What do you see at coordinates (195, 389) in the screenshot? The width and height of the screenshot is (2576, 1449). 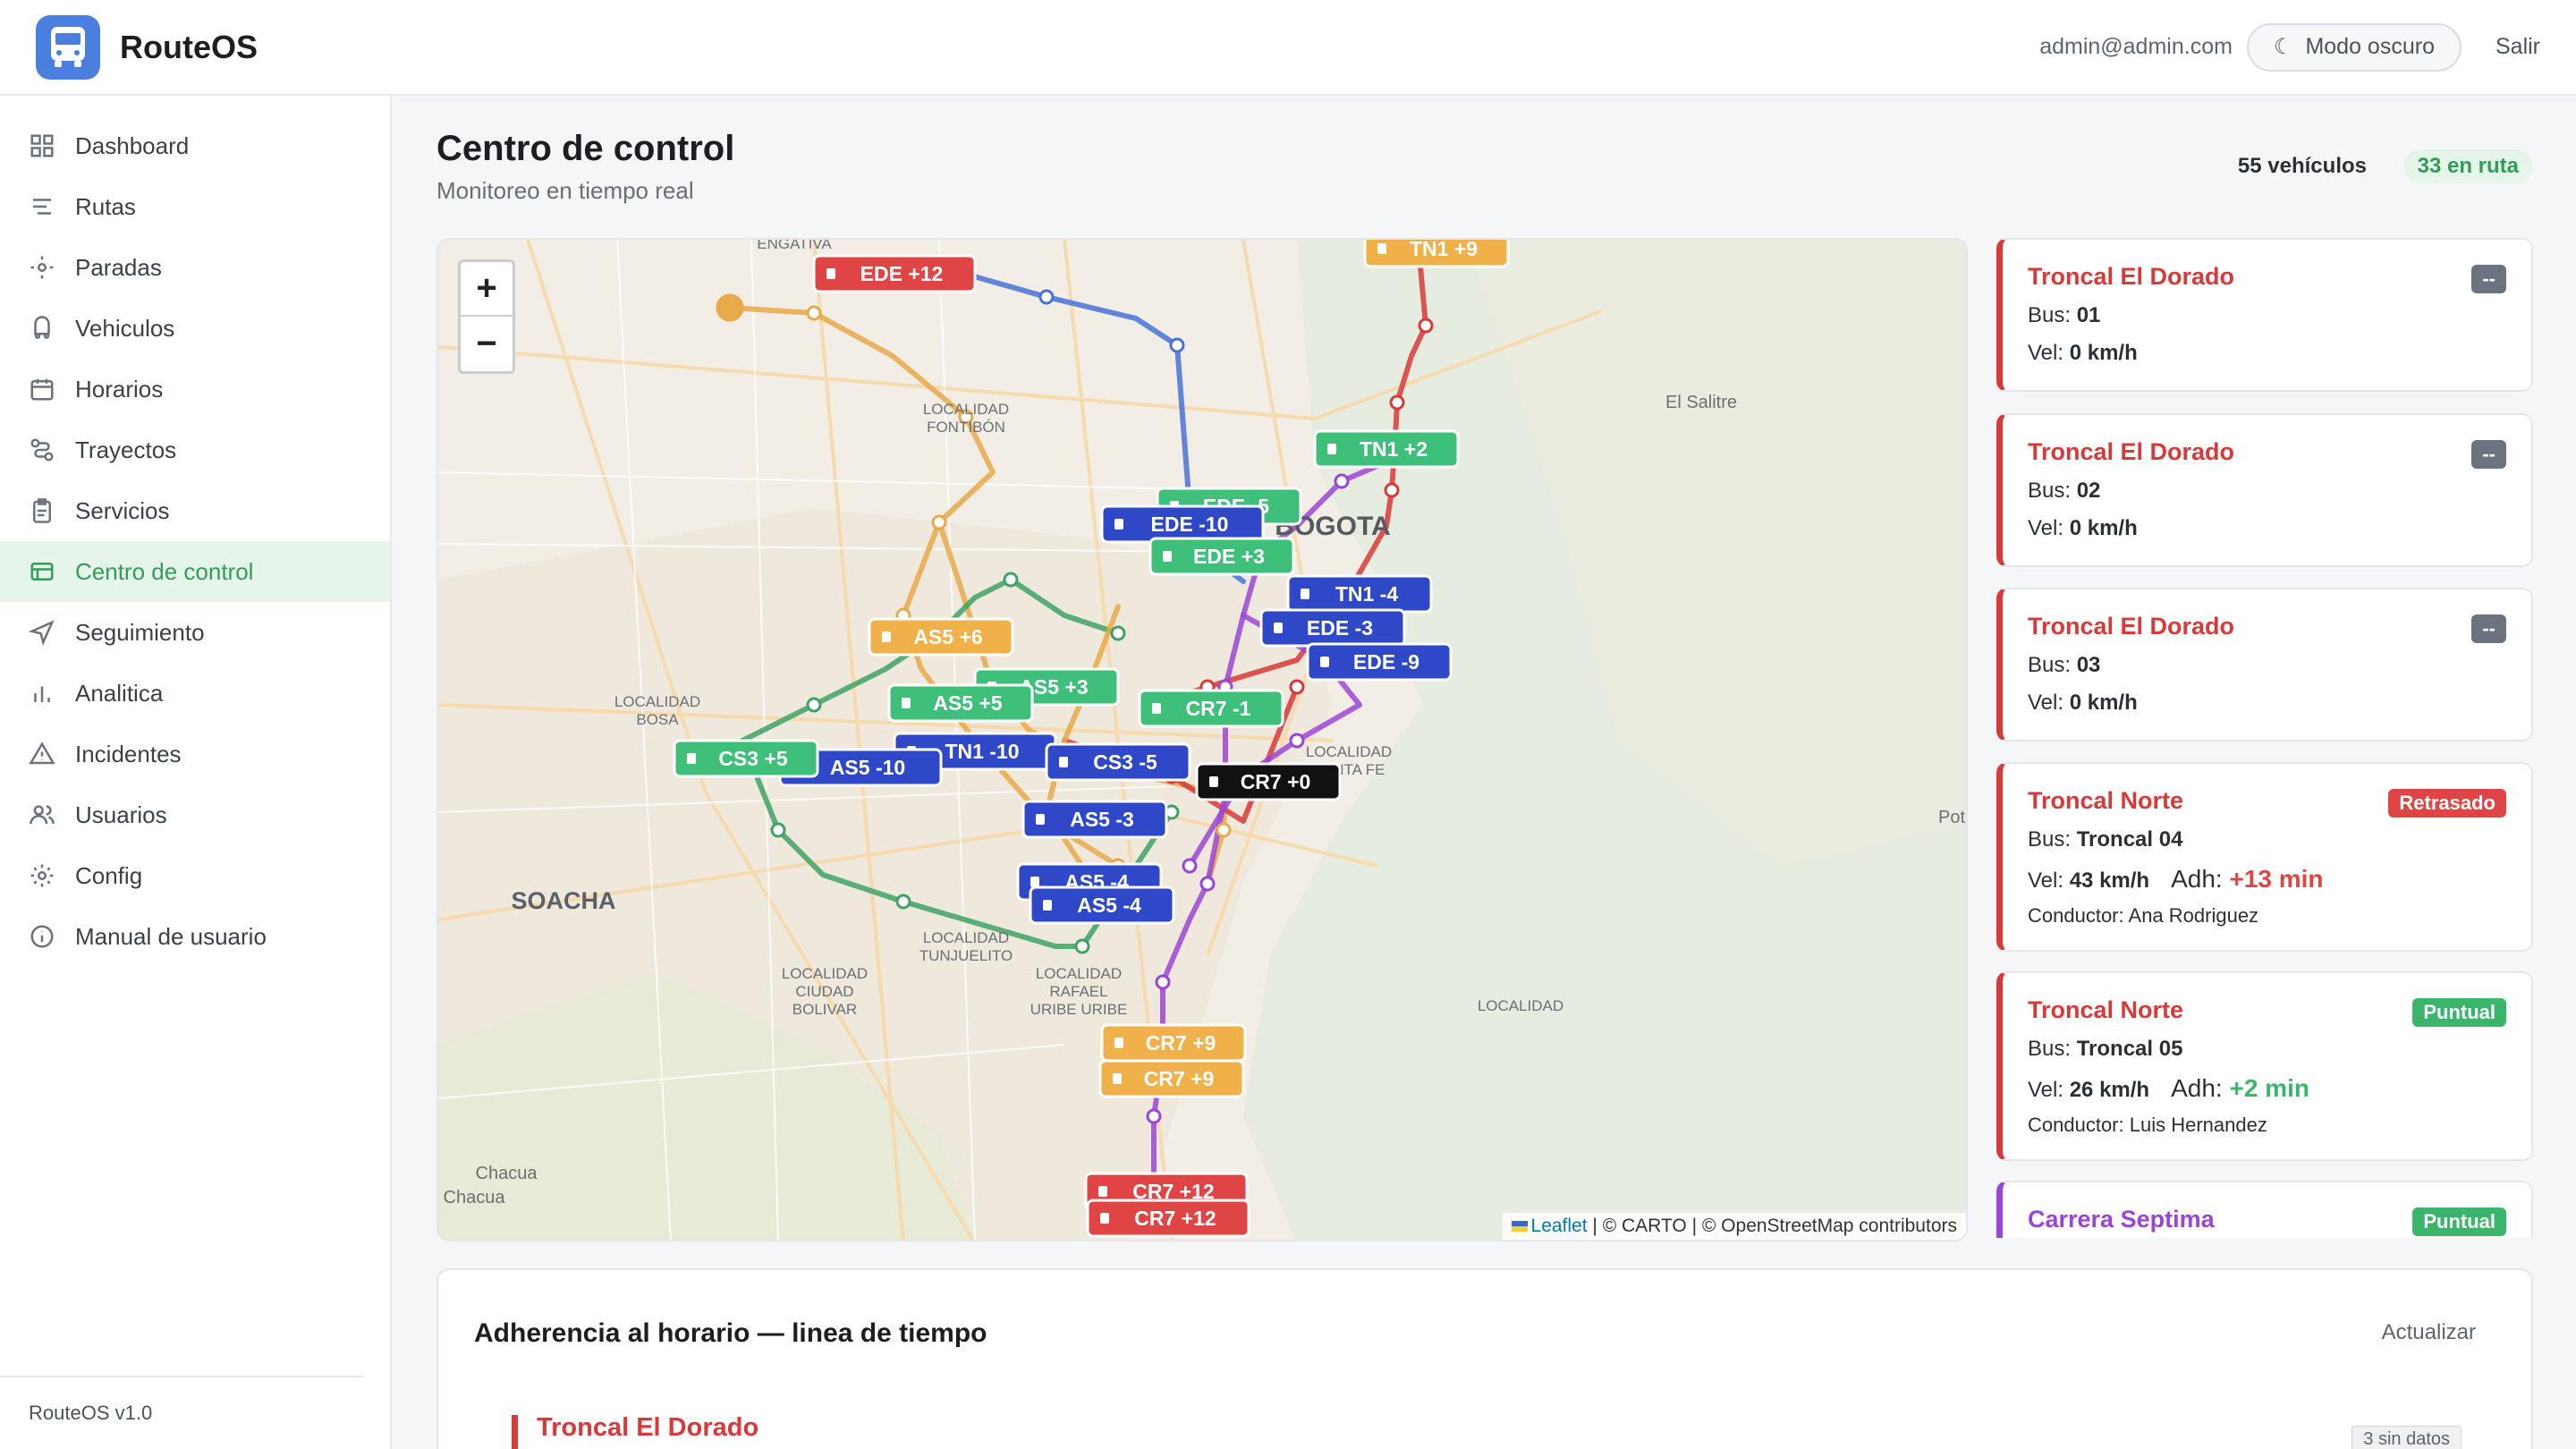 I see `sidebar-item-horarios: Horarios` at bounding box center [195, 389].